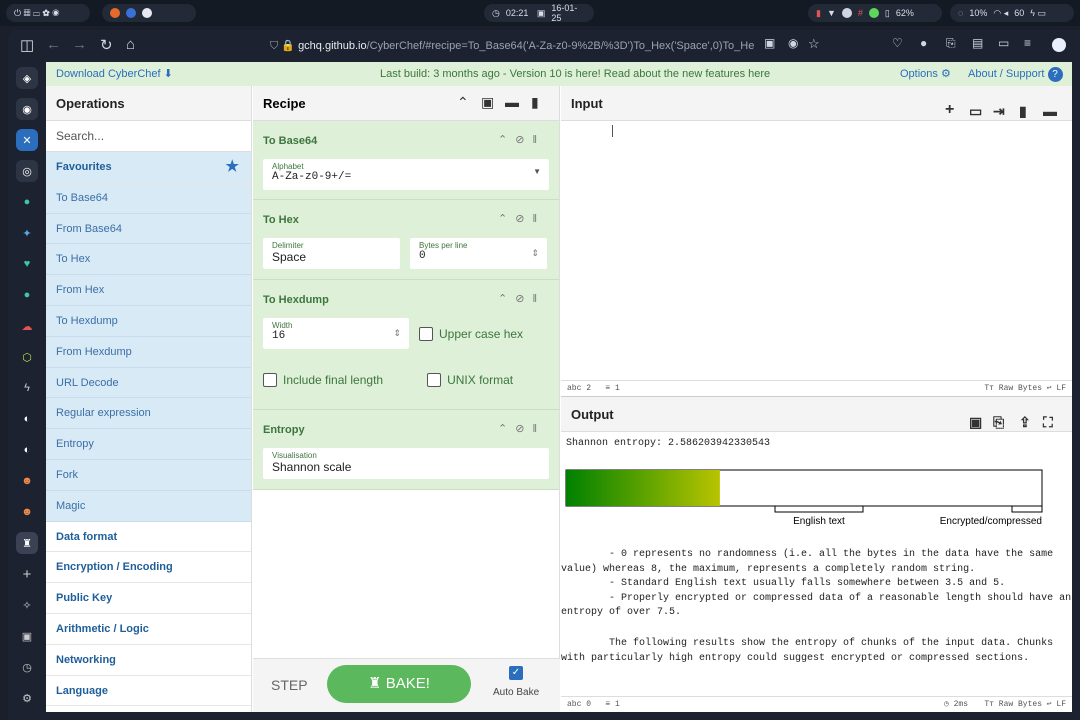 The image size is (1080, 720). What do you see at coordinates (27, 202) in the screenshot?
I see `dock-app-5-icon: ●` at bounding box center [27, 202].